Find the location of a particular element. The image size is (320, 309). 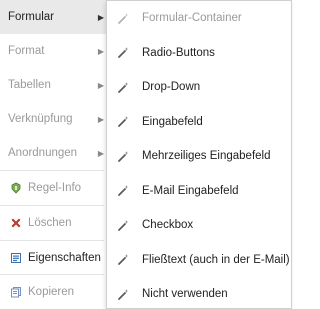

submenu-item-eingabefeld: Eingabefeld is located at coordinates (199, 122).